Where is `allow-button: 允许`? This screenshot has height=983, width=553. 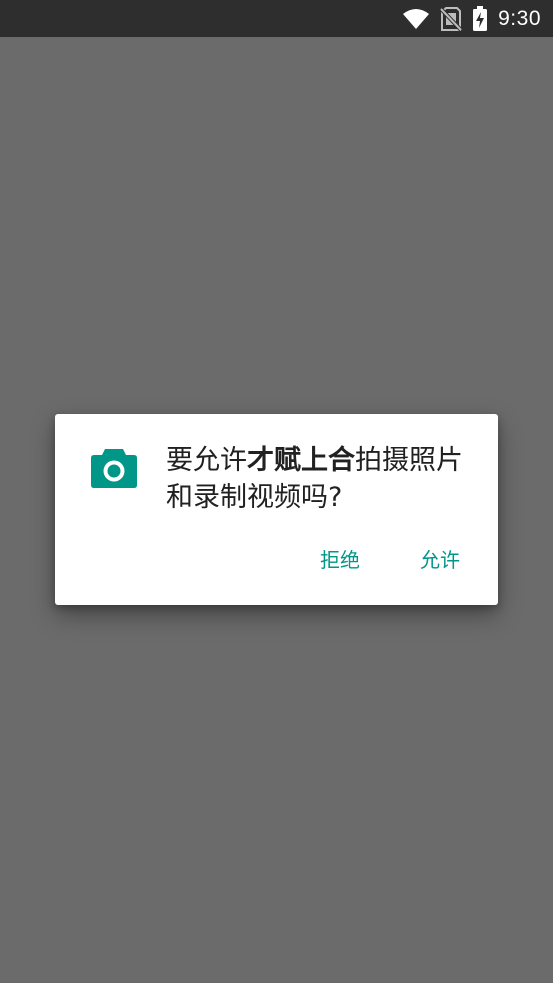 allow-button: 允许 is located at coordinates (440, 558).